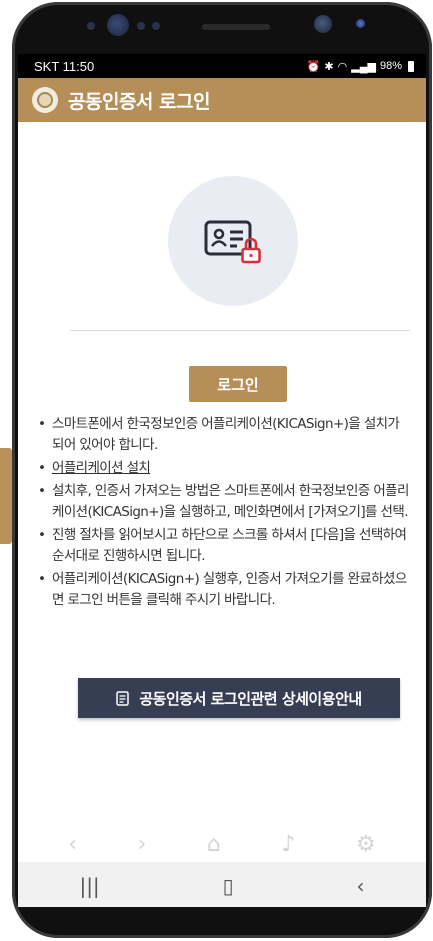 This screenshot has width=433, height=941. What do you see at coordinates (361, 886) in the screenshot?
I see `back-button-icon: ‹` at bounding box center [361, 886].